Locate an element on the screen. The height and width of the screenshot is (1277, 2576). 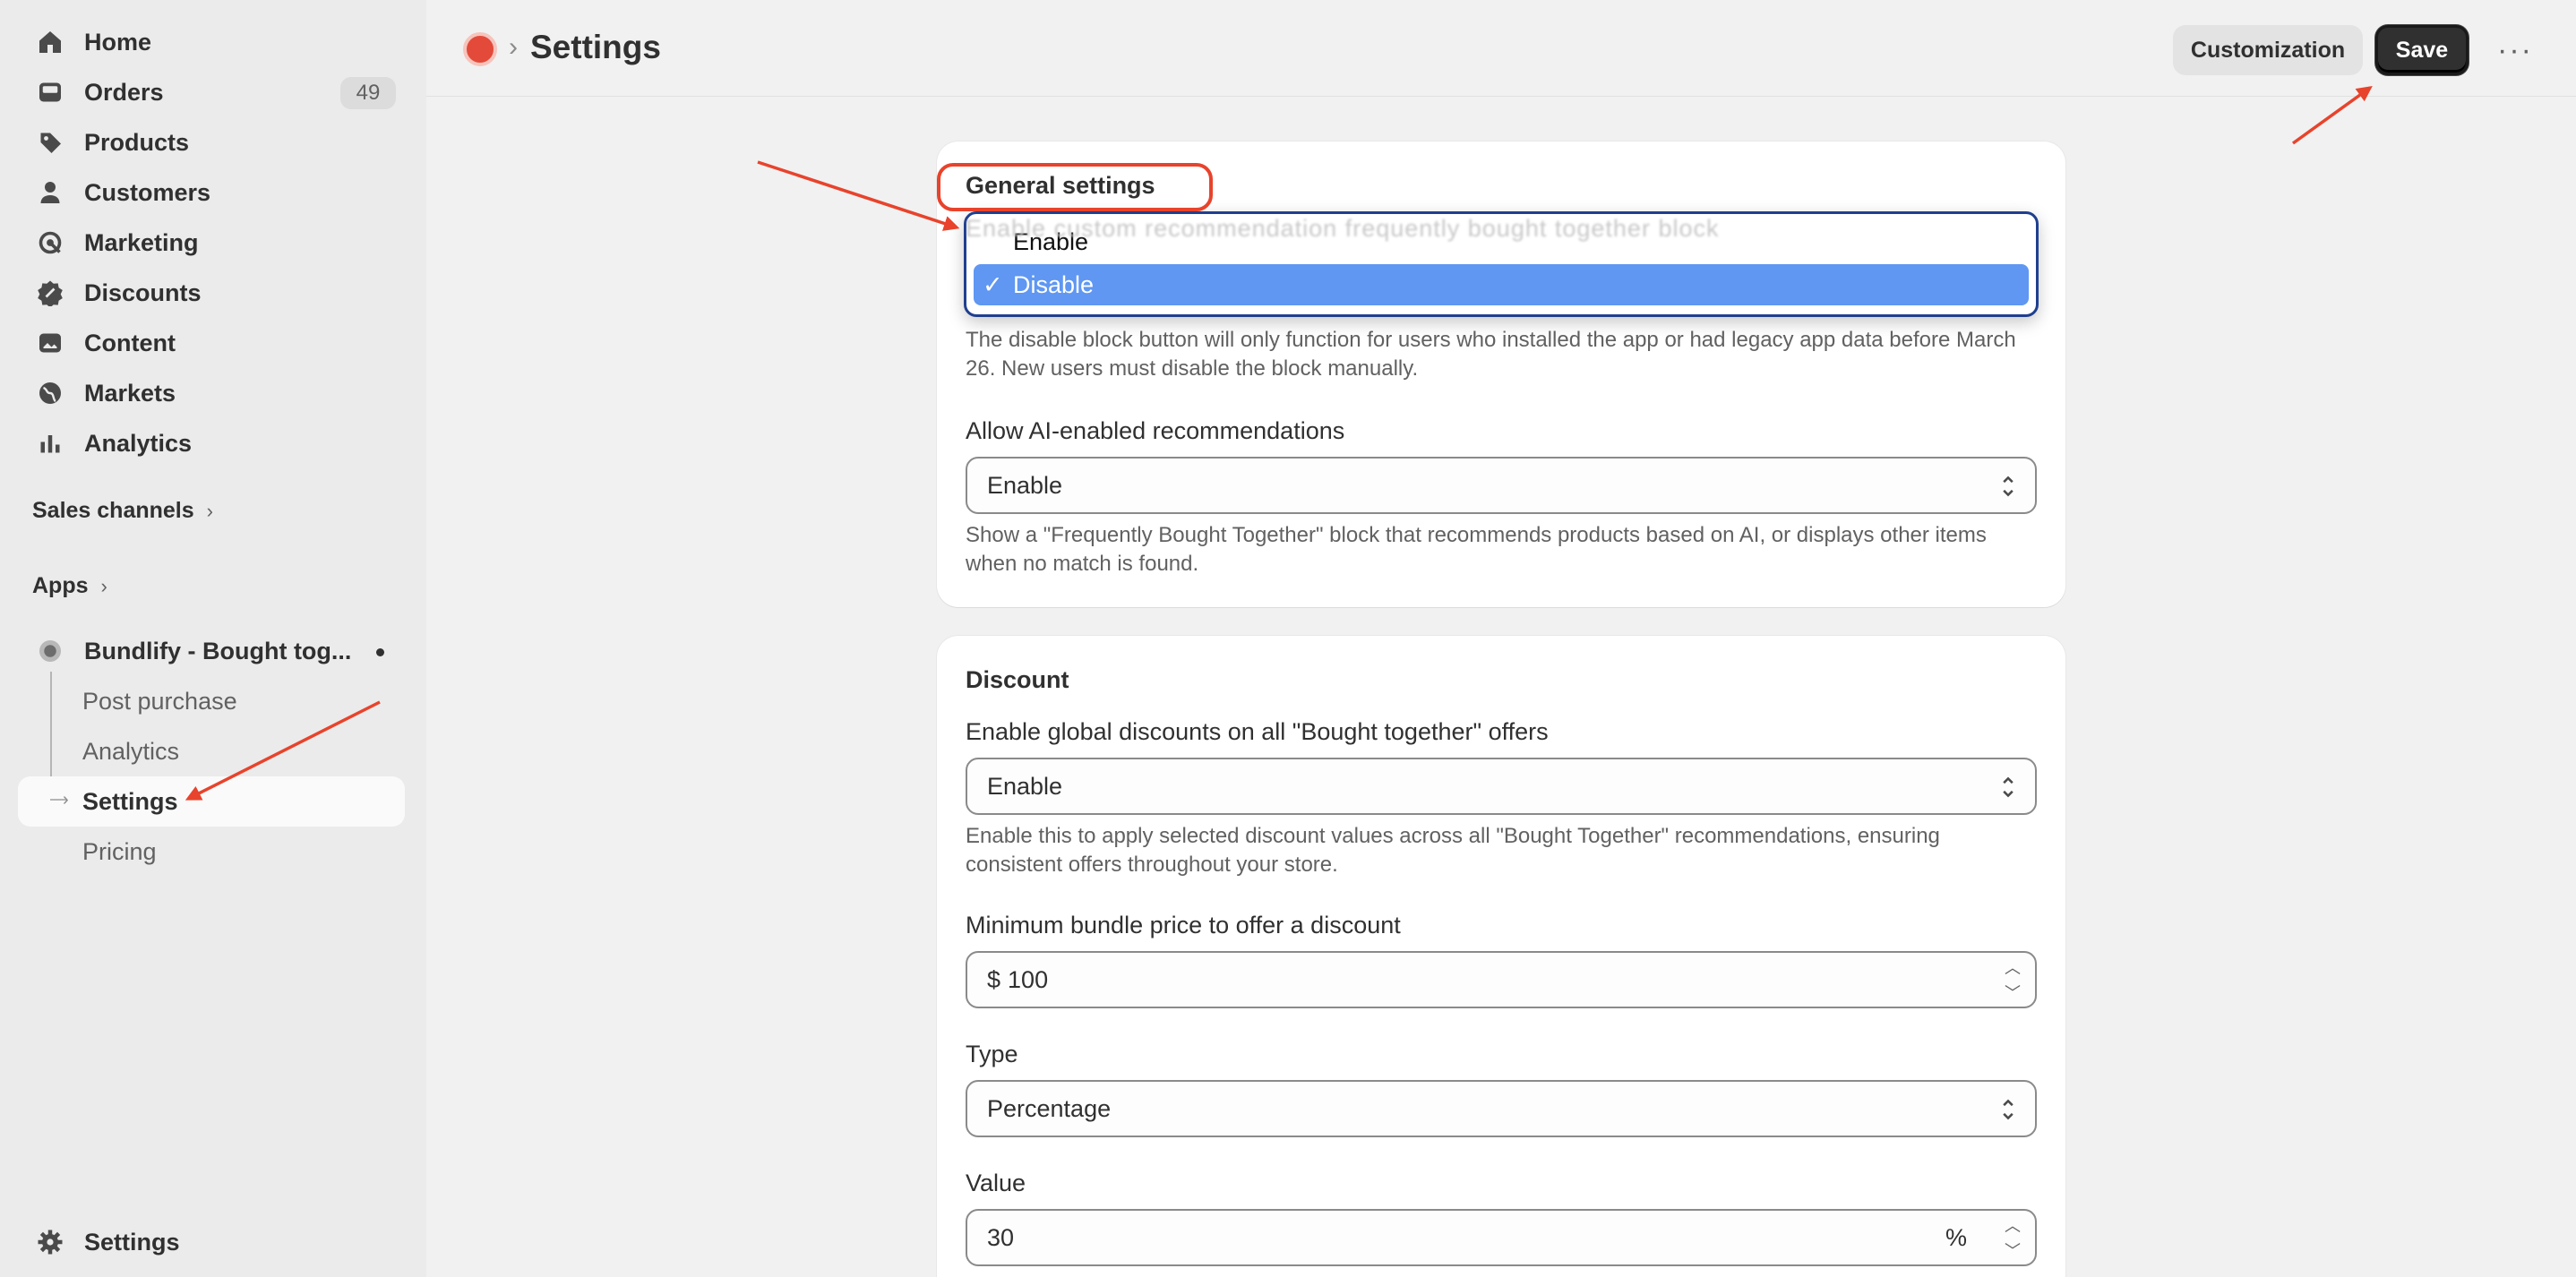
sidebar-item-settings: Settings is located at coordinates (211, 1242).